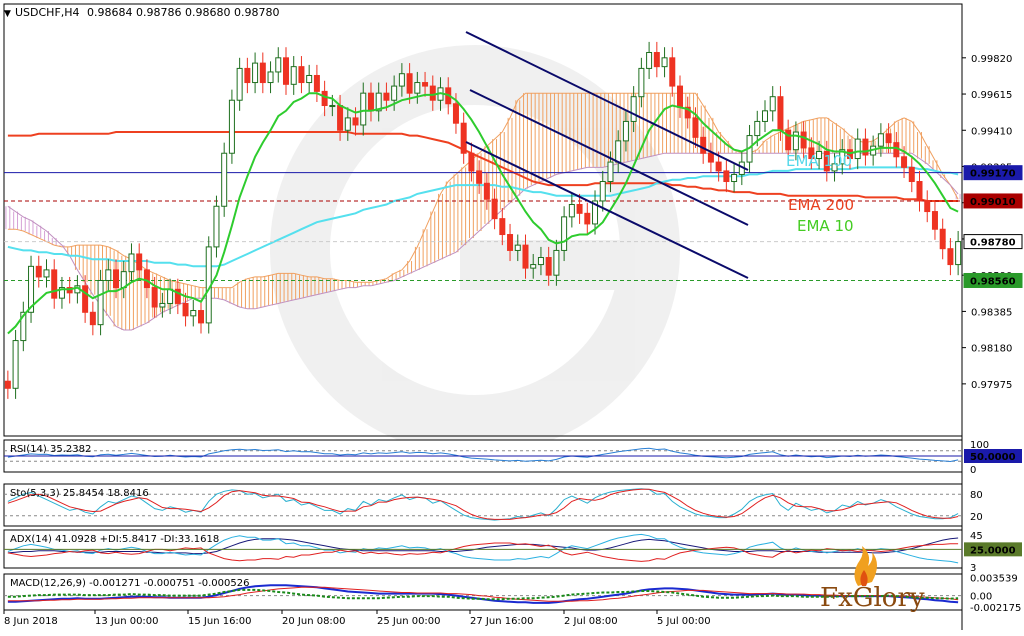 The height and width of the screenshot is (636, 1024). Describe the element at coordinates (872, 598) in the screenshot. I see `logo-text: FxGlory` at that location.